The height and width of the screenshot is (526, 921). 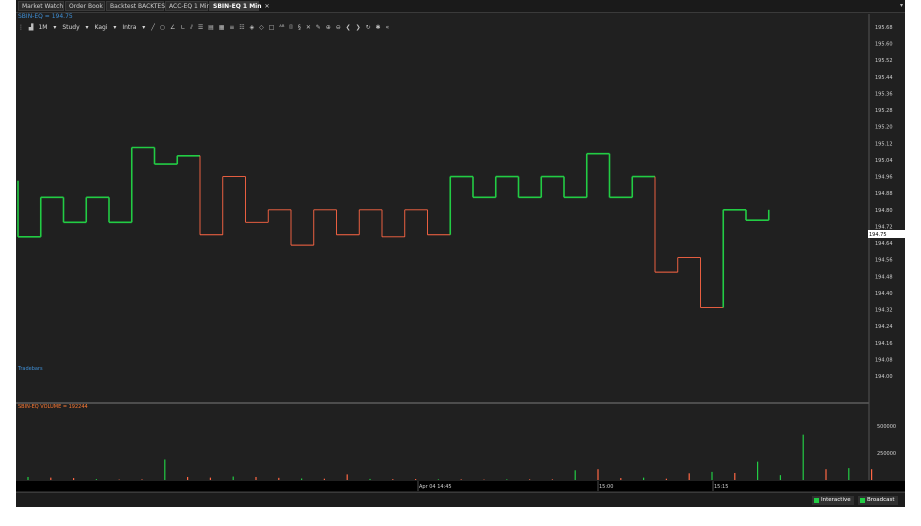 I want to click on price-axis-label: 194.72, so click(x=884, y=227).